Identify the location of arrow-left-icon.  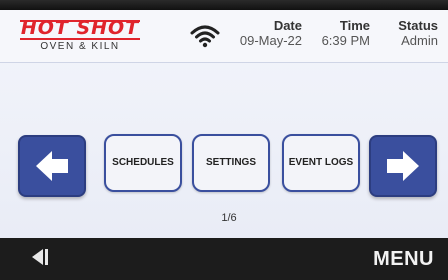
(52, 166).